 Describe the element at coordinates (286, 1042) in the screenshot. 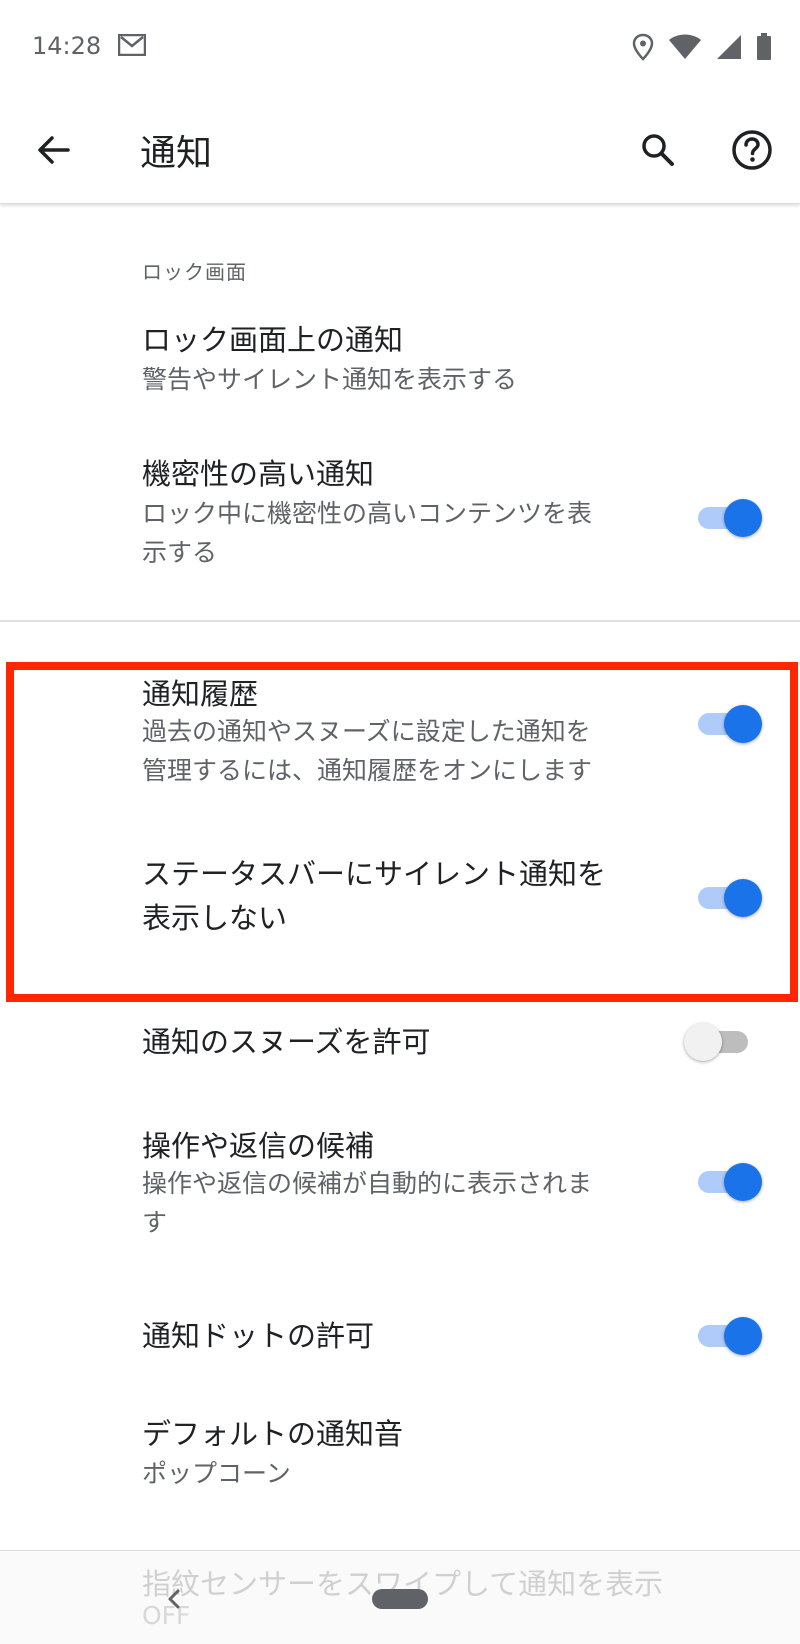

I see `item-title: 通知のスヌーズを許可` at that location.